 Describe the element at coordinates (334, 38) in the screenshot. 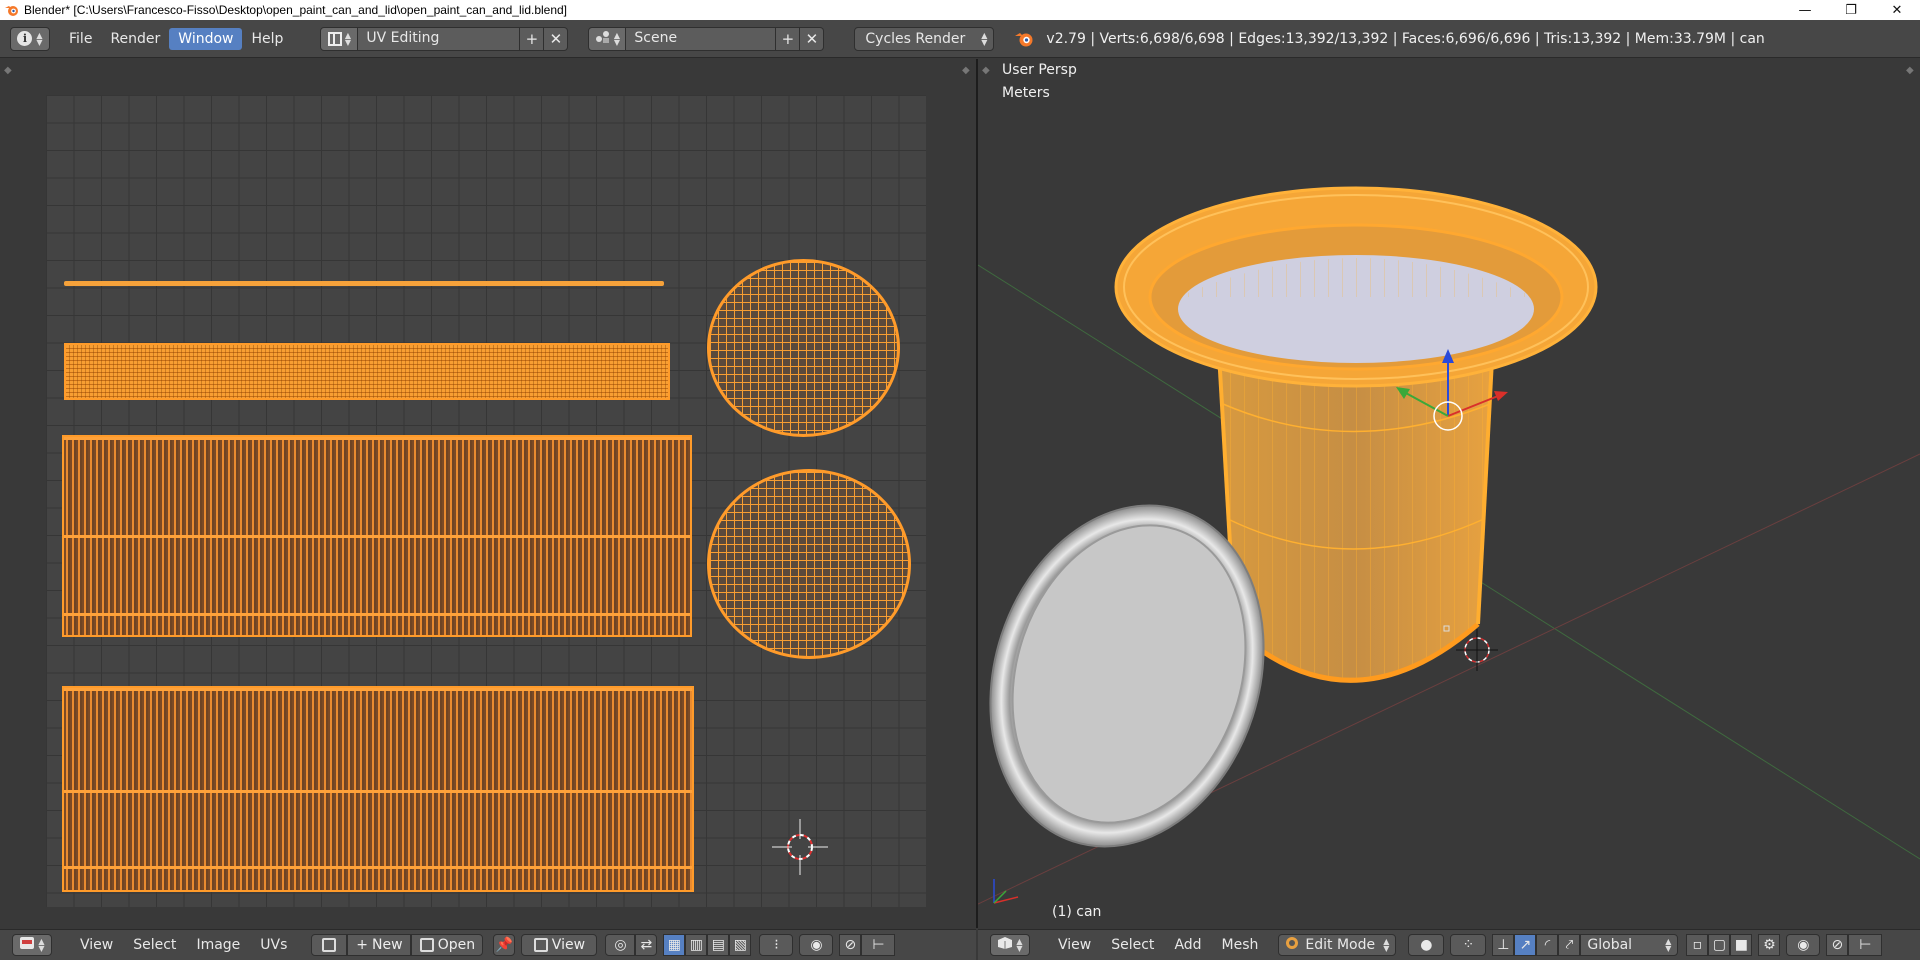

I see `layout-icon` at that location.